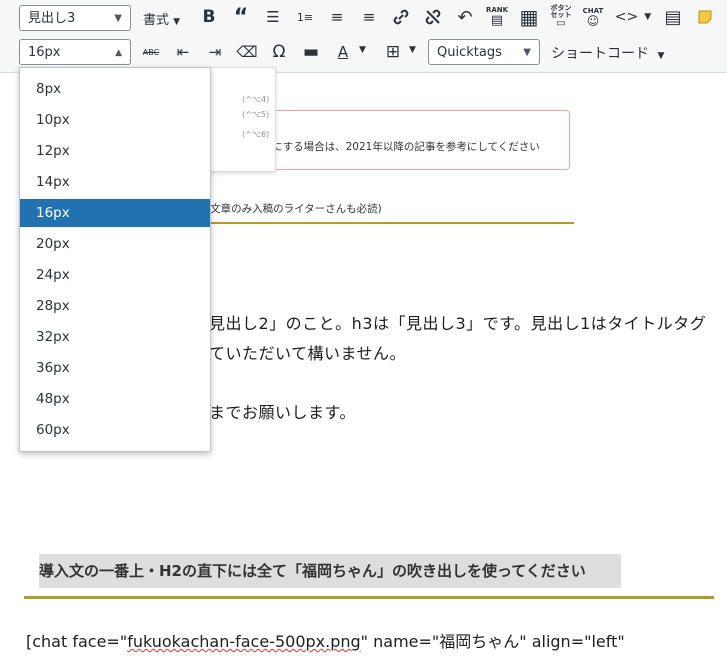 The width and height of the screenshot is (727, 659). Describe the element at coordinates (241, 17) in the screenshot. I see `blockquote-icon: “` at that location.